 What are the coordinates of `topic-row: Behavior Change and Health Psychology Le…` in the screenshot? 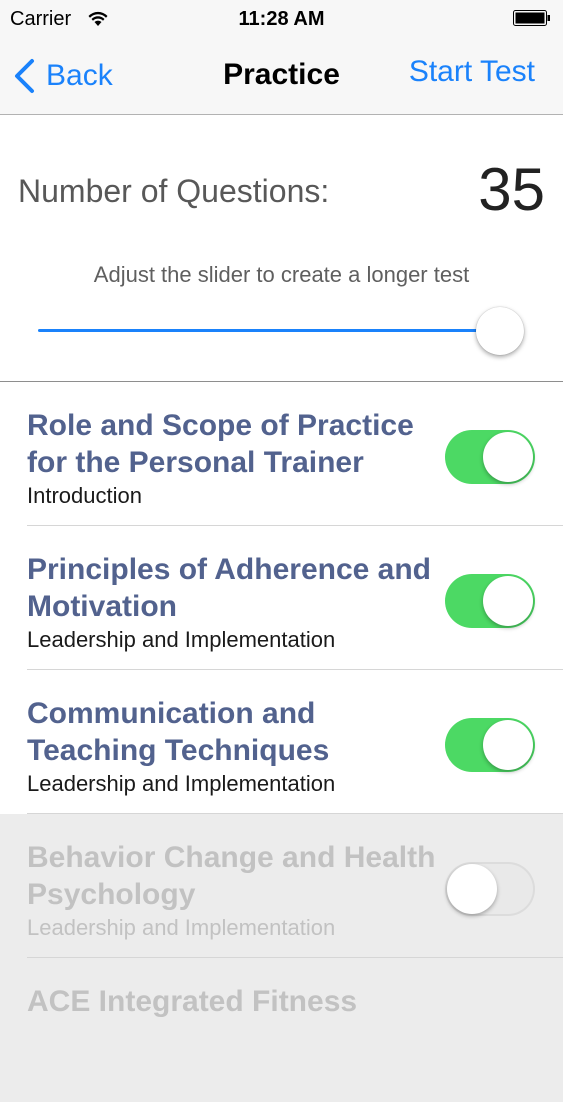 It's located at (281, 886).